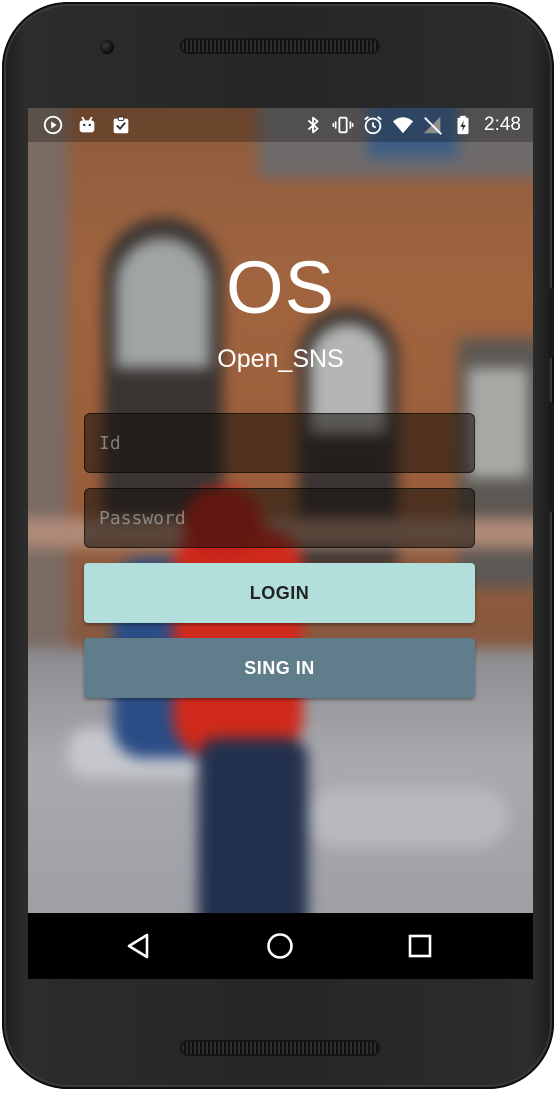 This screenshot has height=1093, width=560. I want to click on back-triangle-icon, so click(140, 946).